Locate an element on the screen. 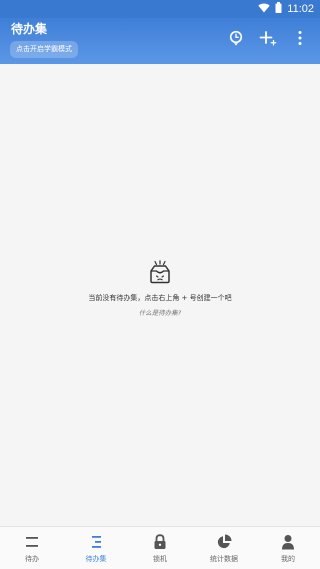  nav-item-todo: 待办 is located at coordinates (32, 548).